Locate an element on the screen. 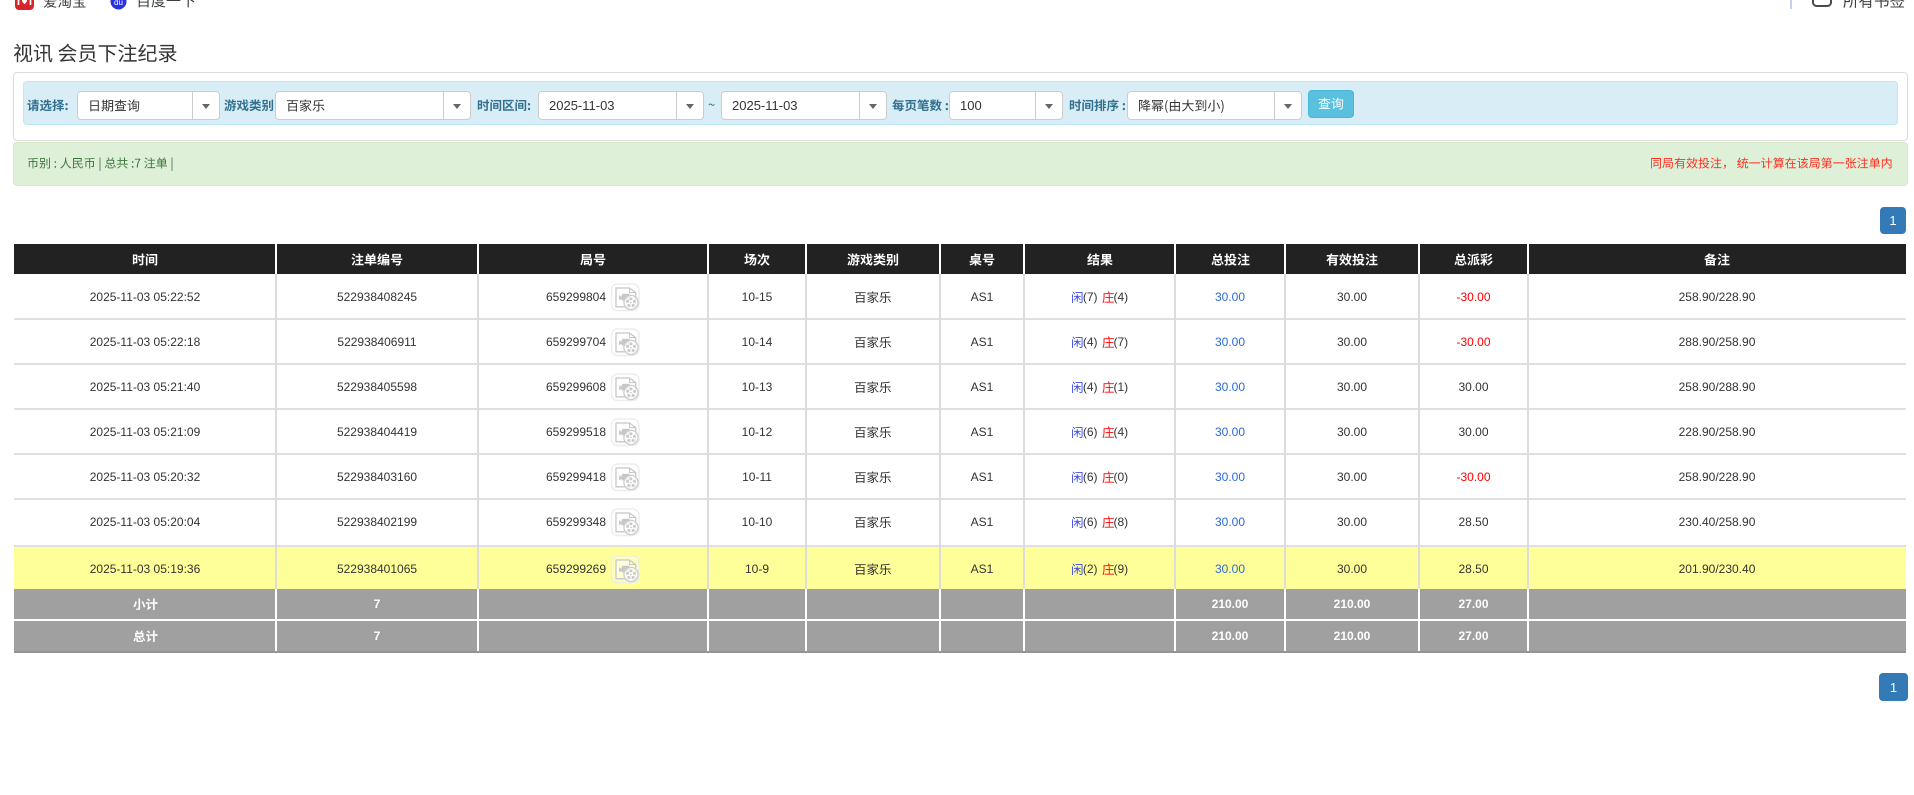 The width and height of the screenshot is (1914, 795). svg-text: du is located at coordinates (118, 3).